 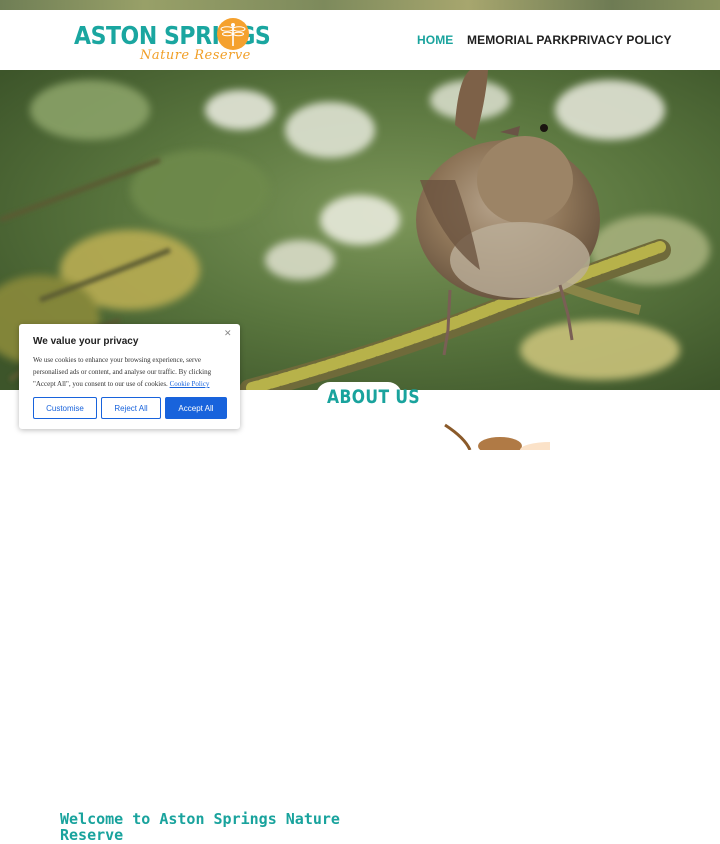 What do you see at coordinates (374, 397) in the screenshot?
I see `about-us-heading: ABOUT US` at bounding box center [374, 397].